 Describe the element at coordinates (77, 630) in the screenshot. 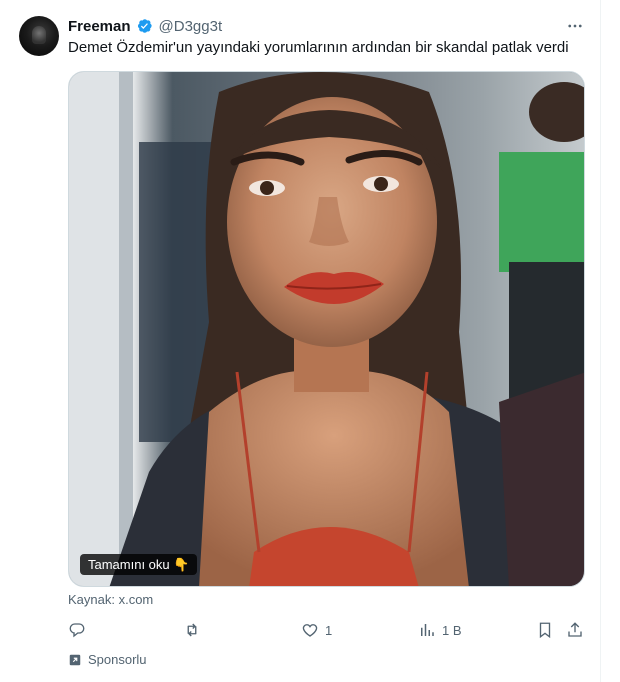

I see `reply-icon` at that location.